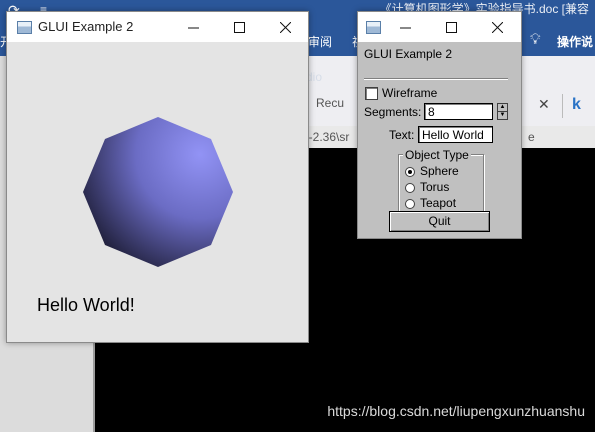  Describe the element at coordinates (455, 134) in the screenshot. I see `text-input: Hello World` at that location.